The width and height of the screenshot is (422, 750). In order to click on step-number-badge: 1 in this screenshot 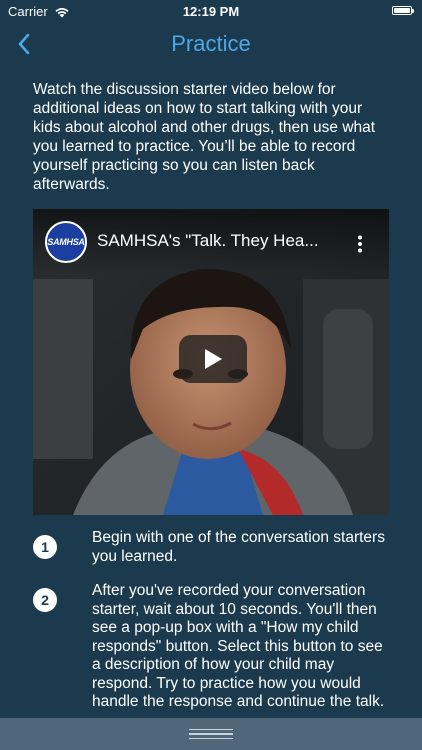, I will do `click(45, 547)`.